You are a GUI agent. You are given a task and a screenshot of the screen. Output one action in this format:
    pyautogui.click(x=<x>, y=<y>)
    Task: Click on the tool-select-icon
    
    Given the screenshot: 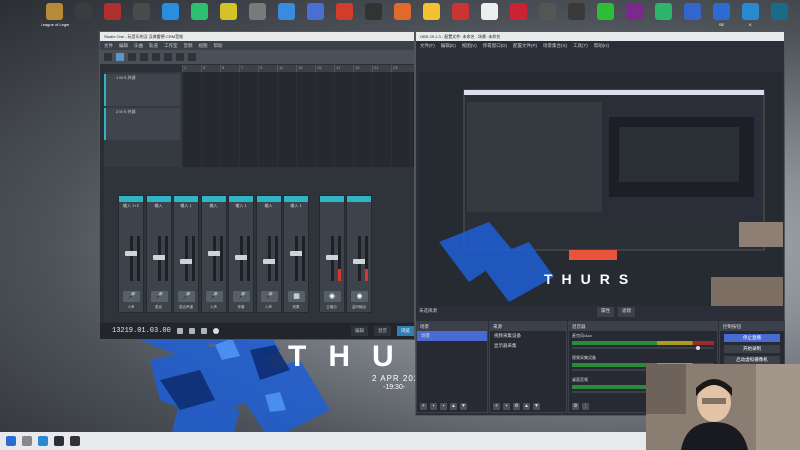 What is the action you would take?
    pyautogui.click(x=120, y=57)
    